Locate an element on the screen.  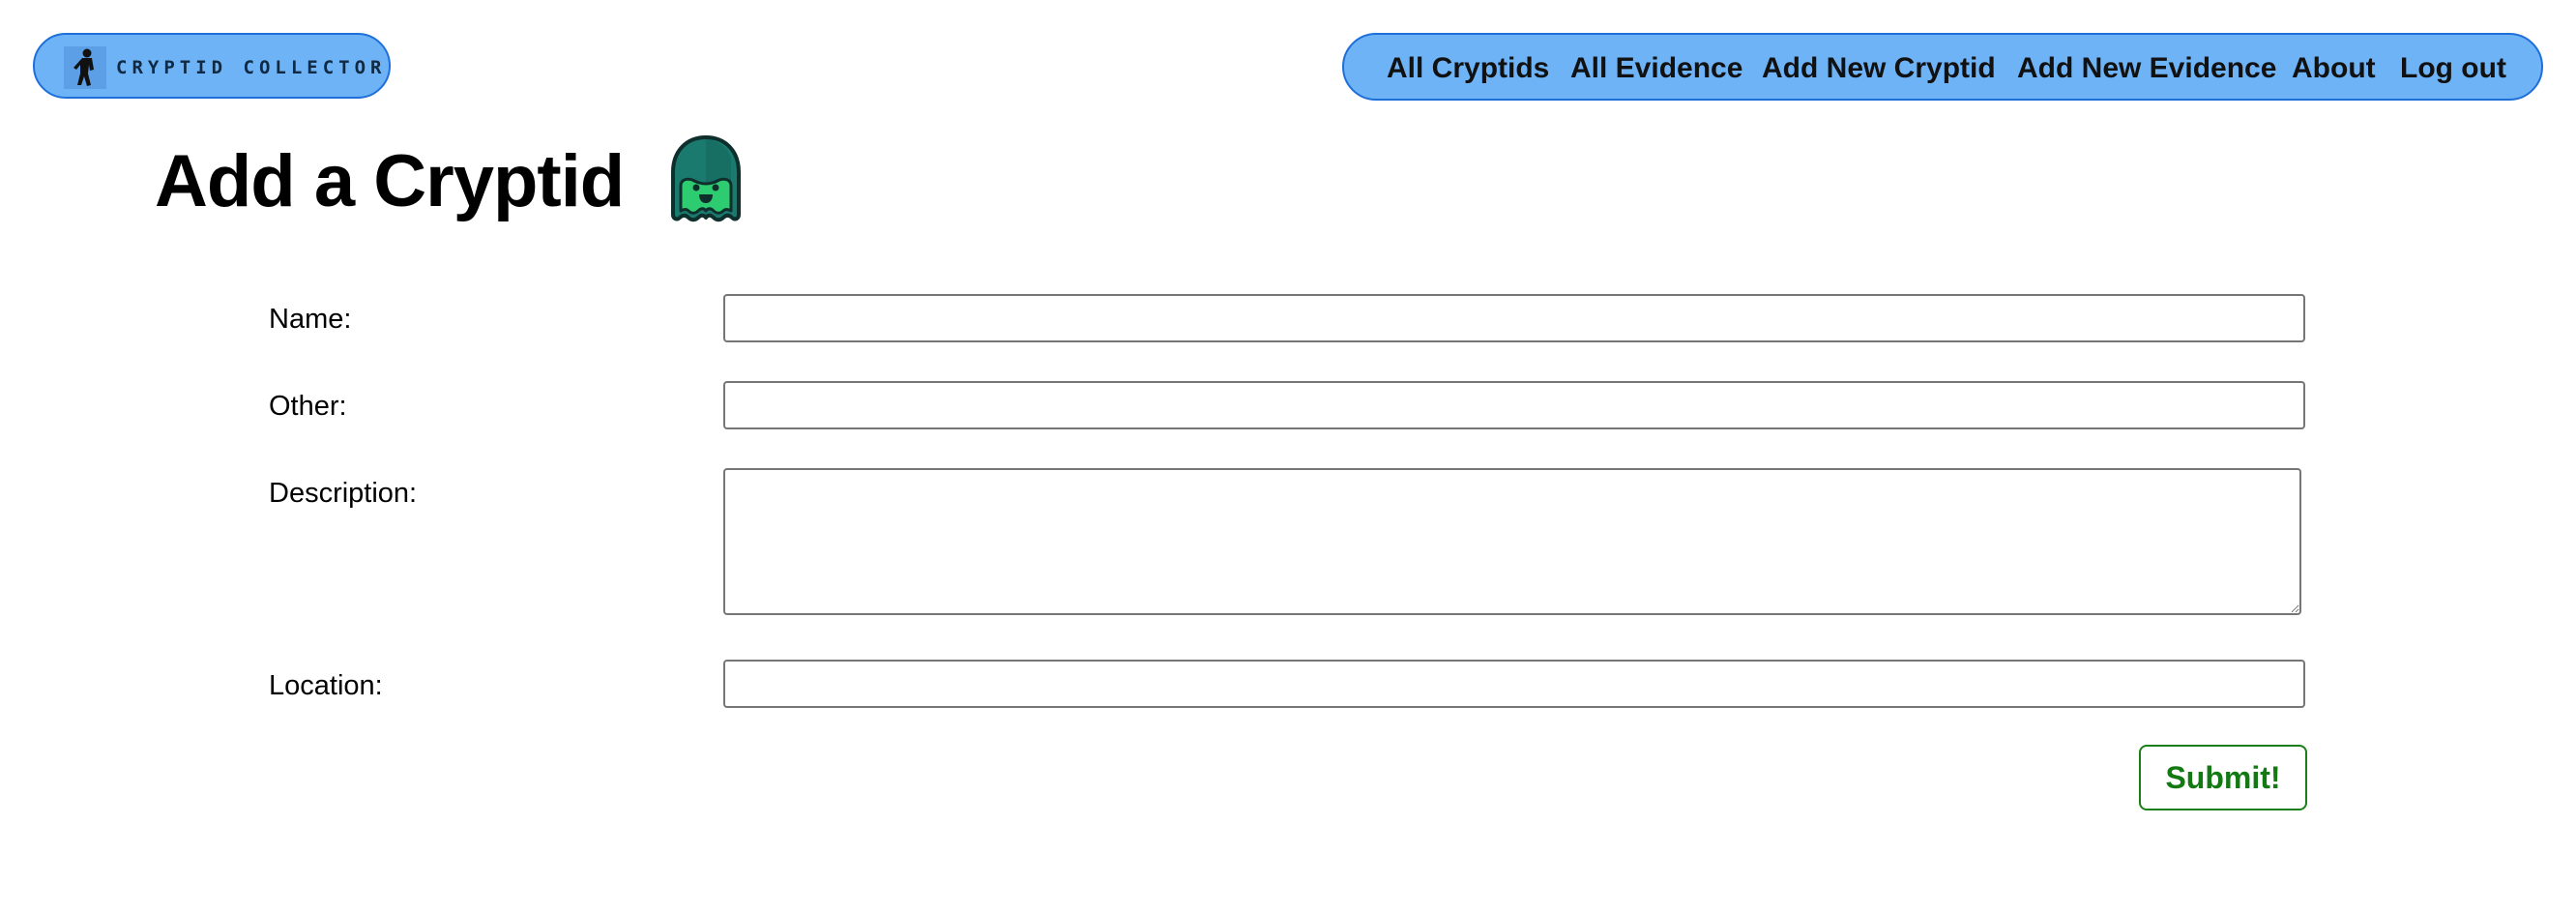
nav-about: About is located at coordinates (2334, 68).